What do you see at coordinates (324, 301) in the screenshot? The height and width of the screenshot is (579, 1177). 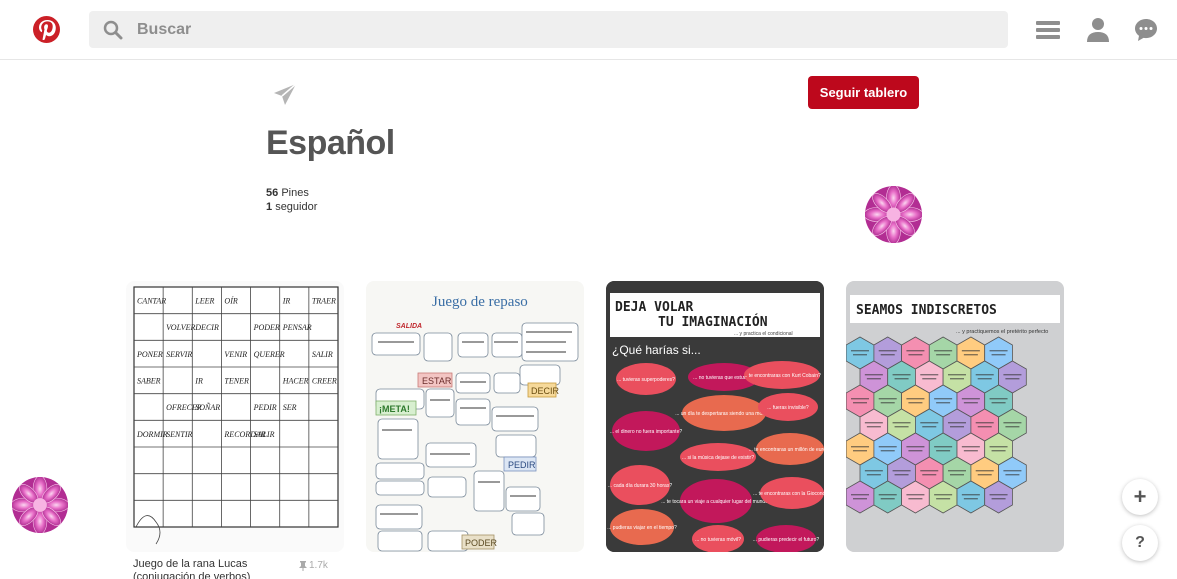 I see `grid-verb: TRAER` at bounding box center [324, 301].